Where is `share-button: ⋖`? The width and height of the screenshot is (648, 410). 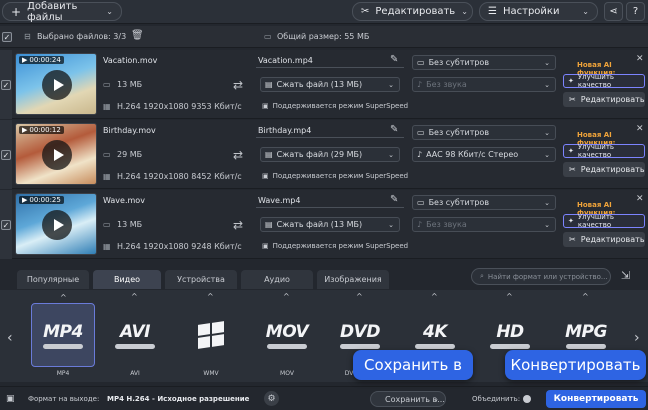
share-button: ⋖ is located at coordinates (613, 11).